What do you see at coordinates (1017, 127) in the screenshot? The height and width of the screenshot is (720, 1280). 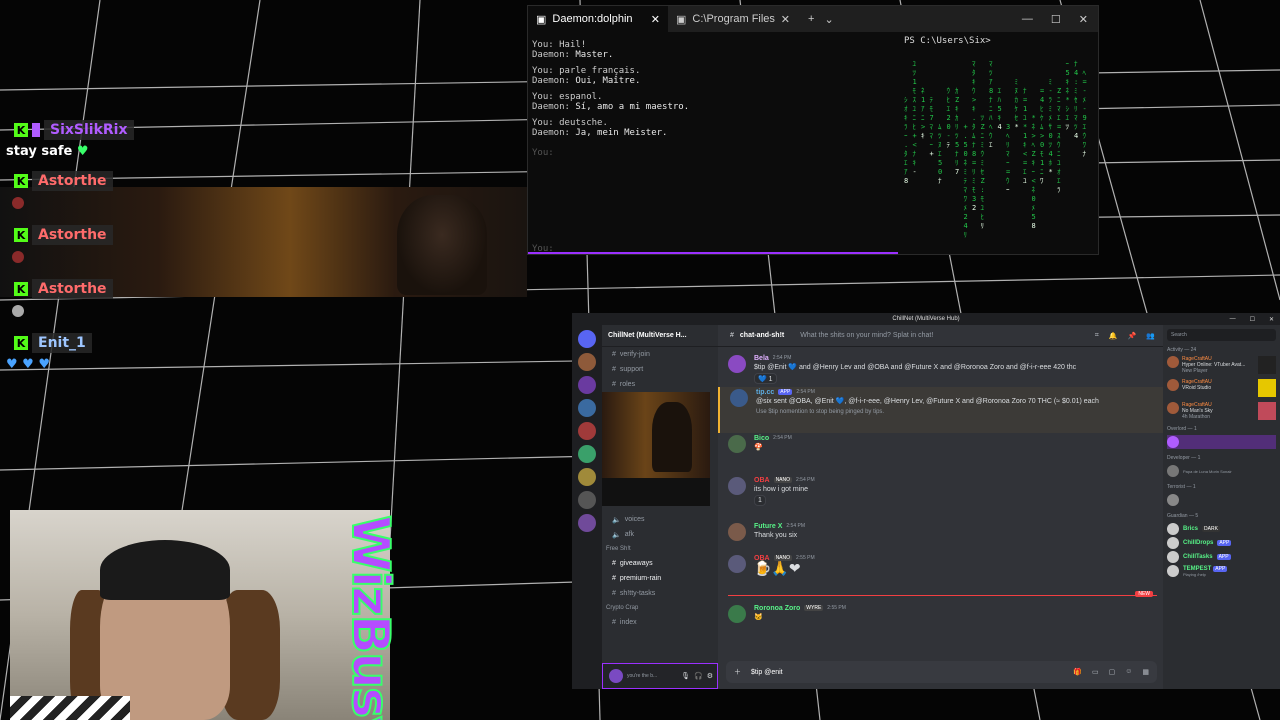 I see `matrix-glyph: *` at bounding box center [1017, 127].